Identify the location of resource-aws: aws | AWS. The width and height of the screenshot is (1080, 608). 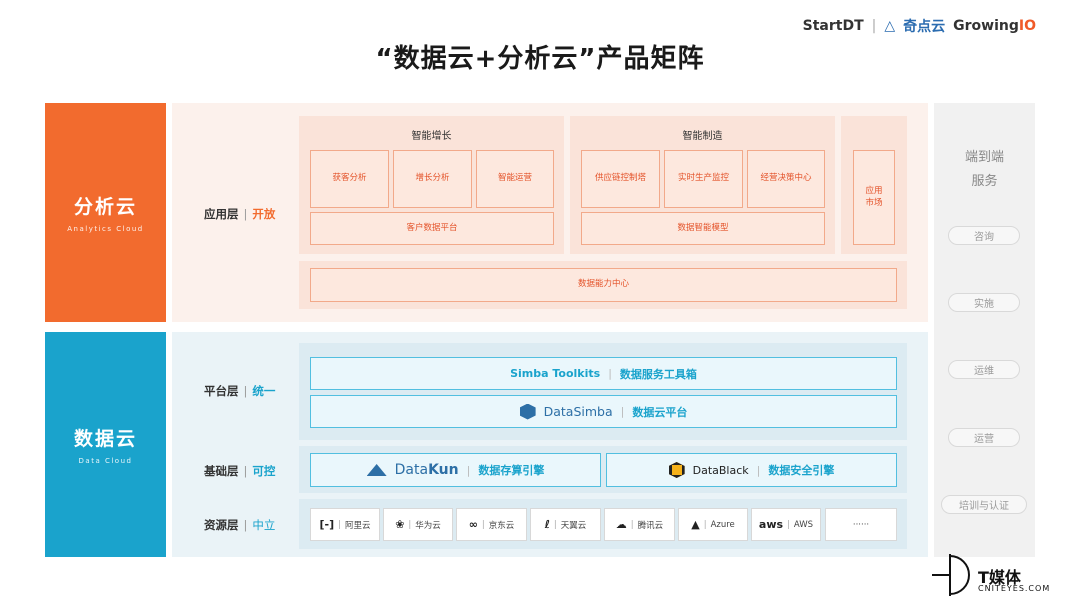
(786, 524).